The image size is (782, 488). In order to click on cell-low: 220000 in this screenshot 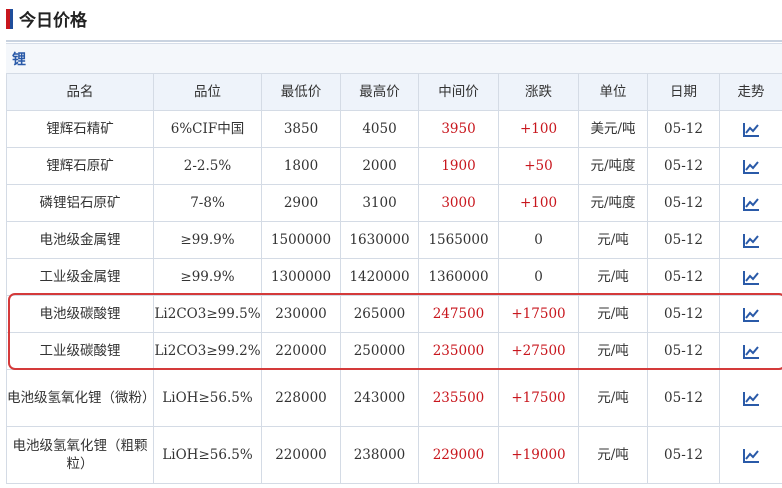, I will do `click(301, 455)`.